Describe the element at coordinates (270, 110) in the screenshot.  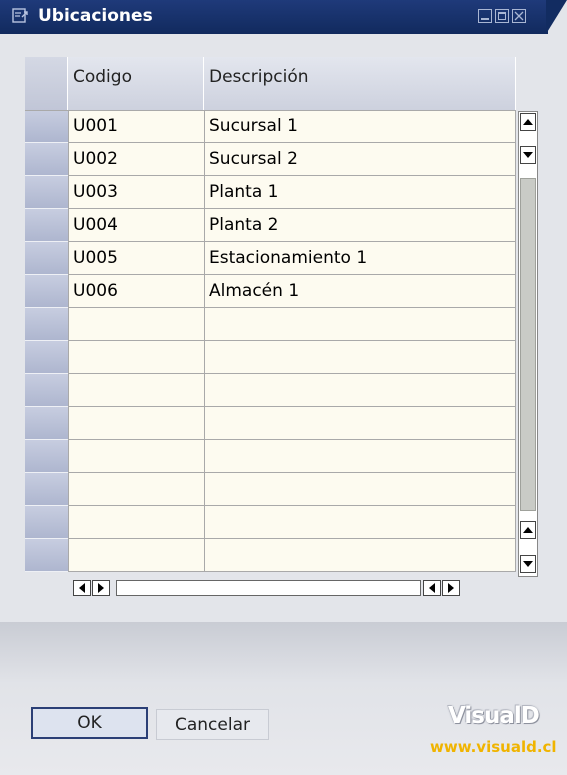
I see `grid-top-border` at that location.